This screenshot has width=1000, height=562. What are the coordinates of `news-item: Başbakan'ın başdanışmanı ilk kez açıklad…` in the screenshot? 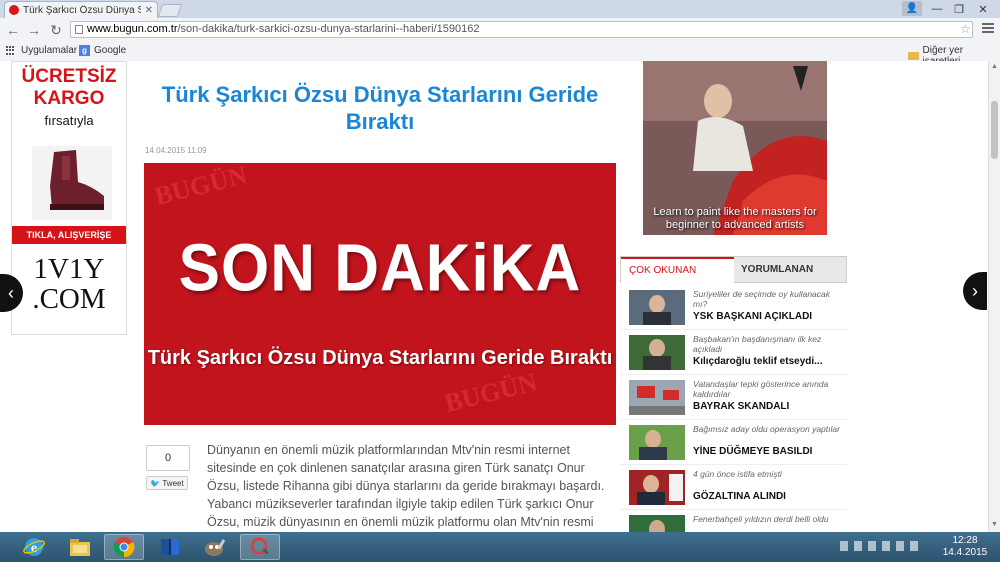 It's located at (733, 352).